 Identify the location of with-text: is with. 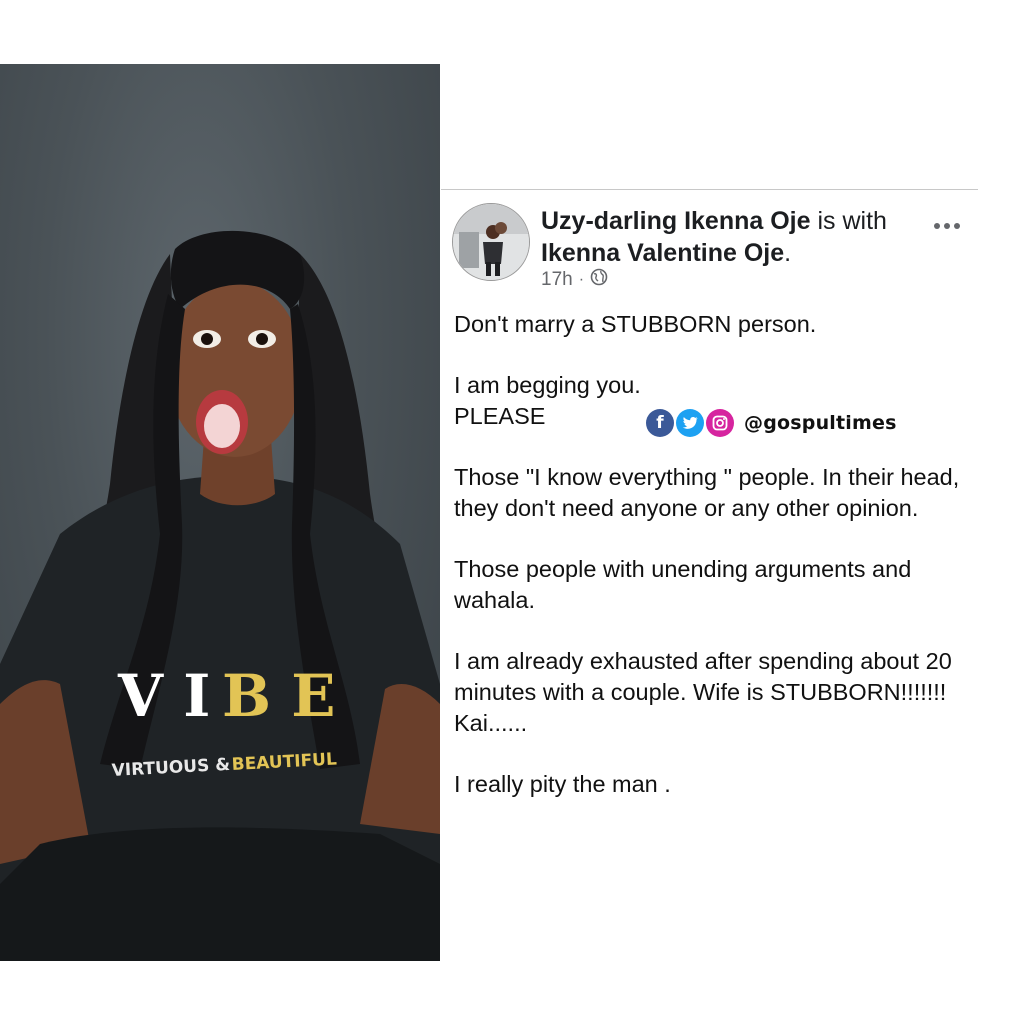
(848, 221).